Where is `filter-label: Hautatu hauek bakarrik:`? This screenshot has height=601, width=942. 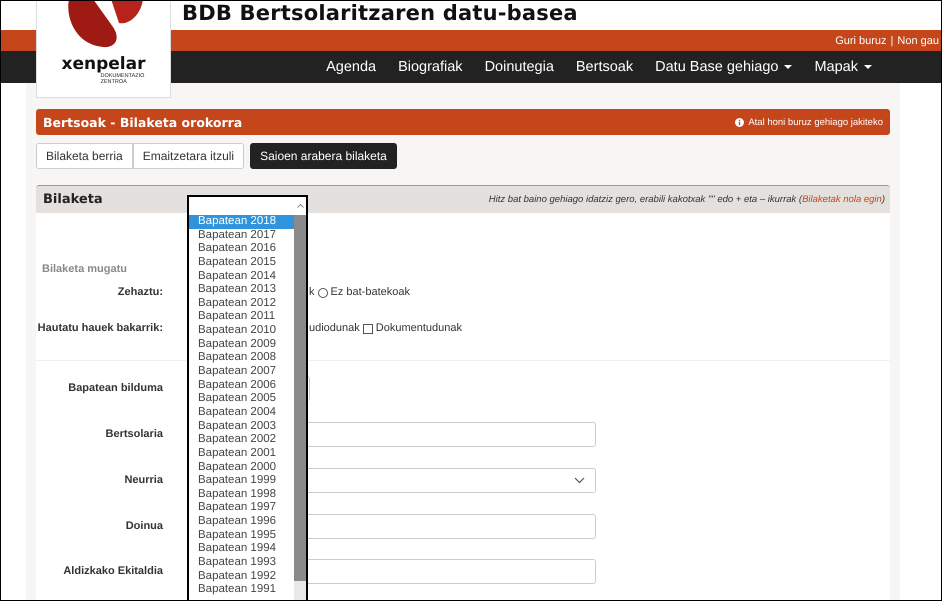
filter-label: Hautatu hauek bakarrik: is located at coordinates (99, 328).